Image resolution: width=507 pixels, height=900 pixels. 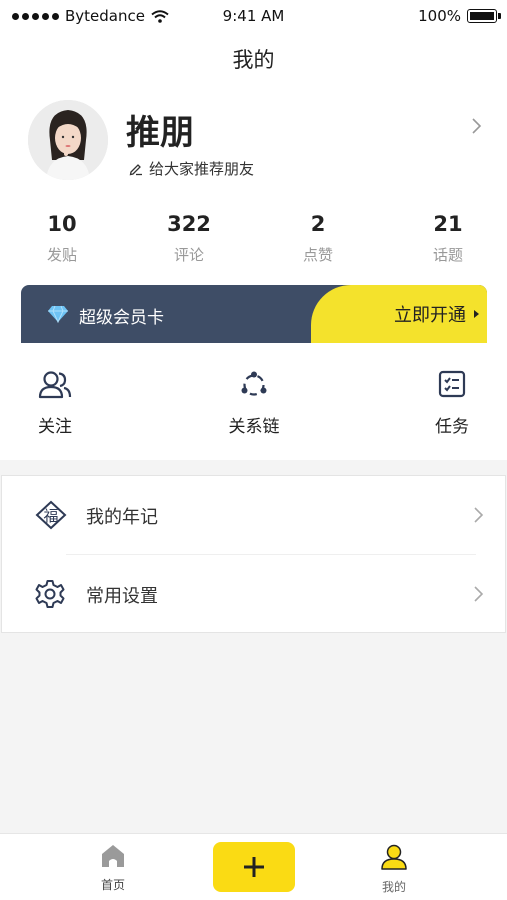 I want to click on fu-badge-icon: 福, so click(x=51, y=515).